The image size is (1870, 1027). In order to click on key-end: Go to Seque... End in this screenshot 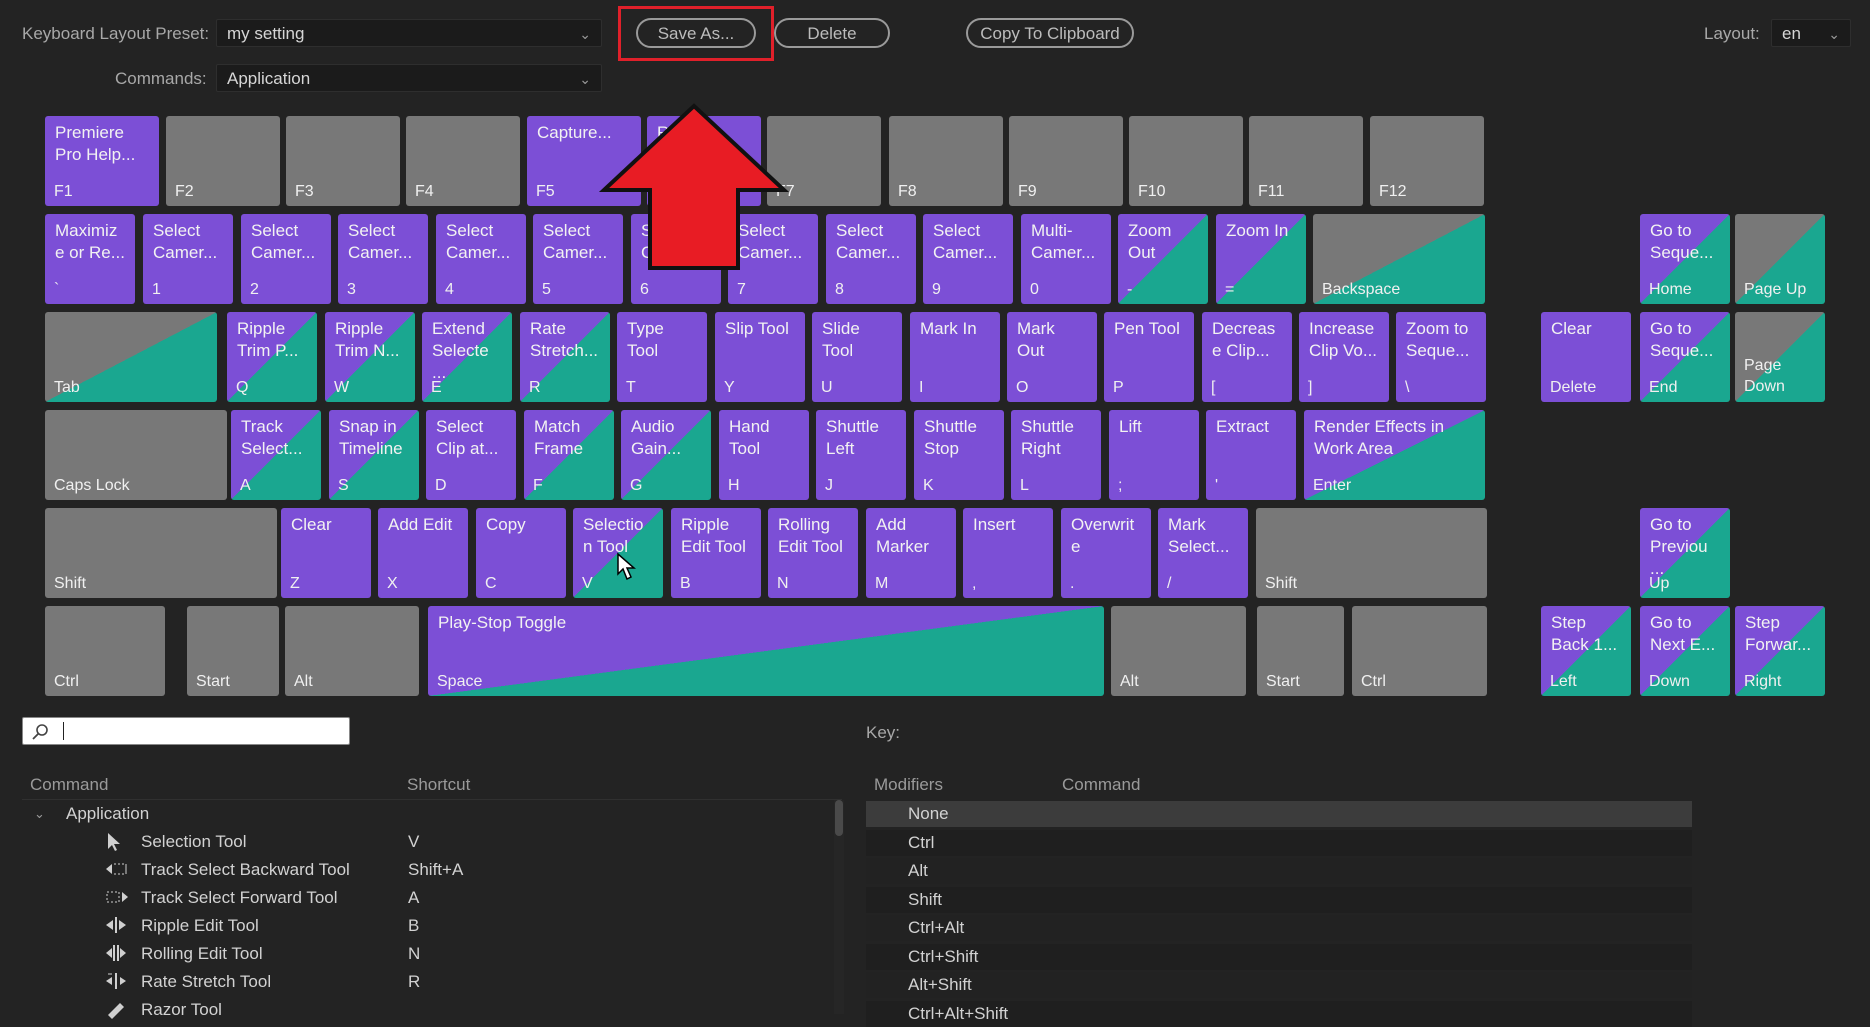, I will do `click(1685, 357)`.